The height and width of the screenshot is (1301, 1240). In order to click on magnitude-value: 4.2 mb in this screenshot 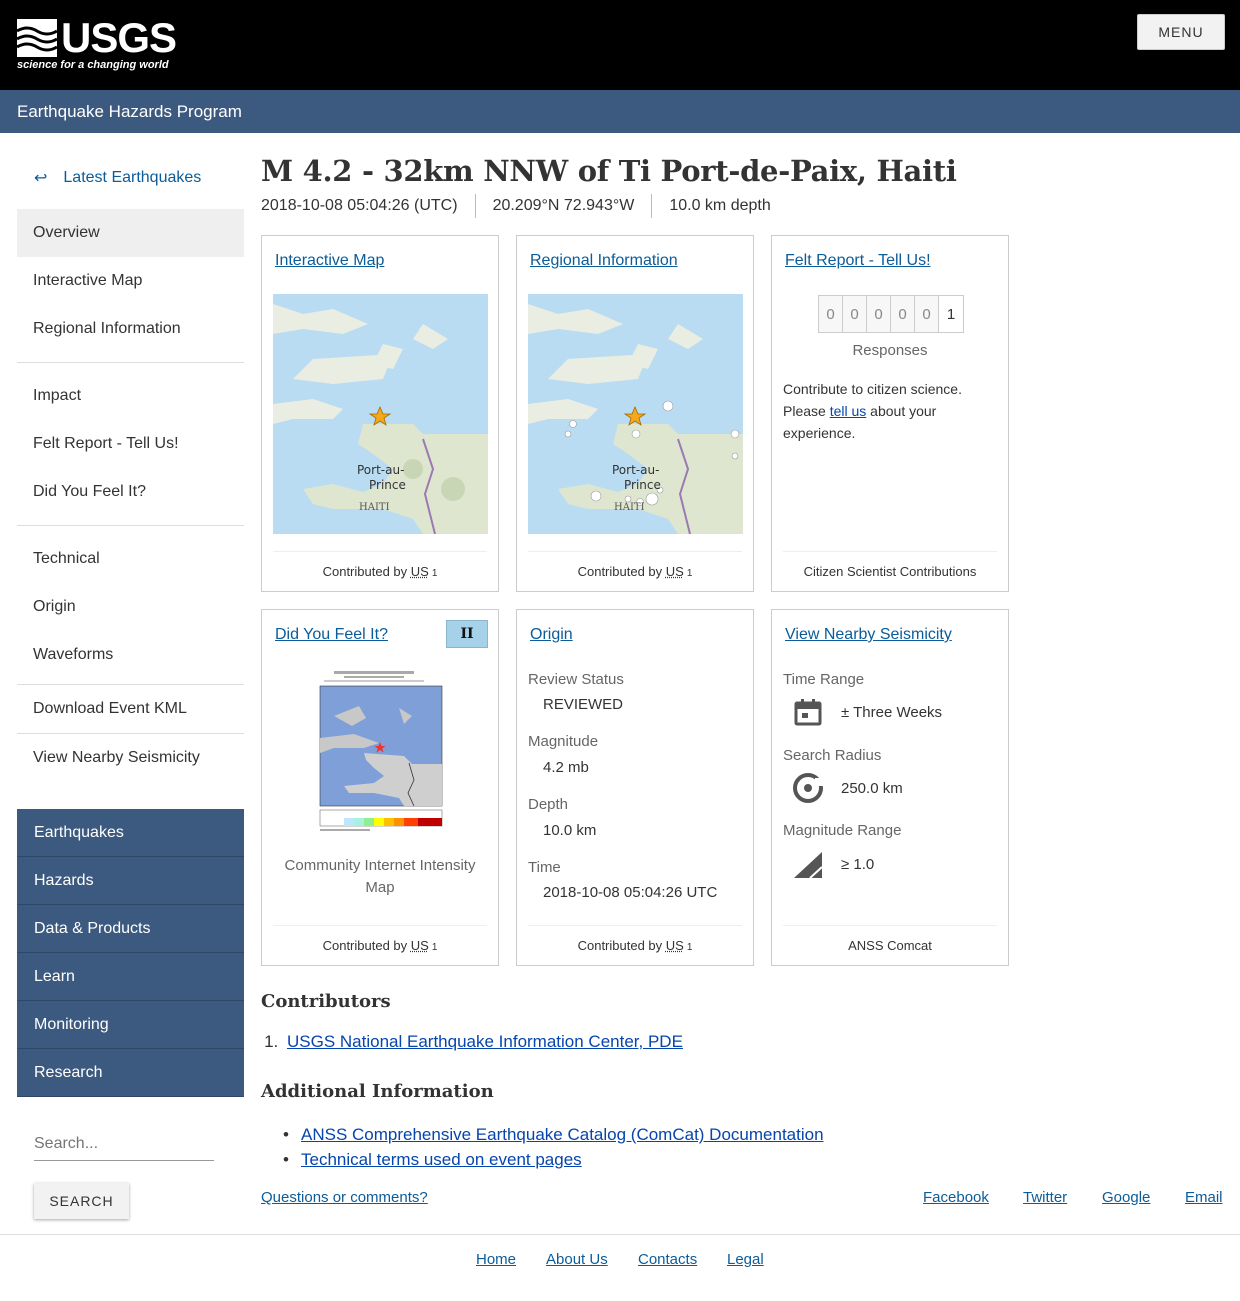, I will do `click(566, 767)`.